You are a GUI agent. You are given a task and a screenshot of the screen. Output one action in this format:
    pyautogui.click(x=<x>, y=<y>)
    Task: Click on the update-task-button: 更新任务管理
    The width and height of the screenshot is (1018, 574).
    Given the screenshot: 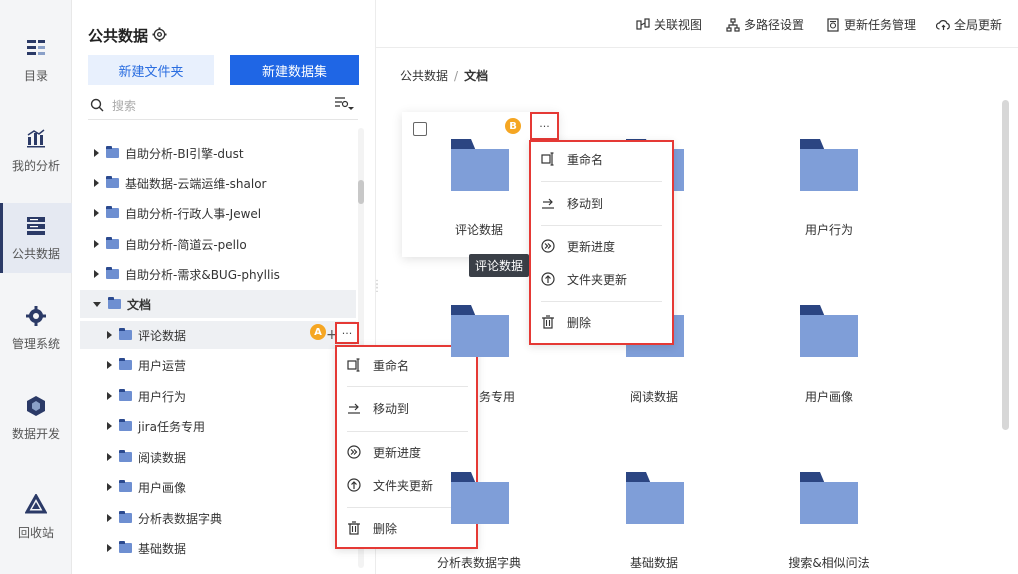 What is the action you would take?
    pyautogui.click(x=871, y=24)
    